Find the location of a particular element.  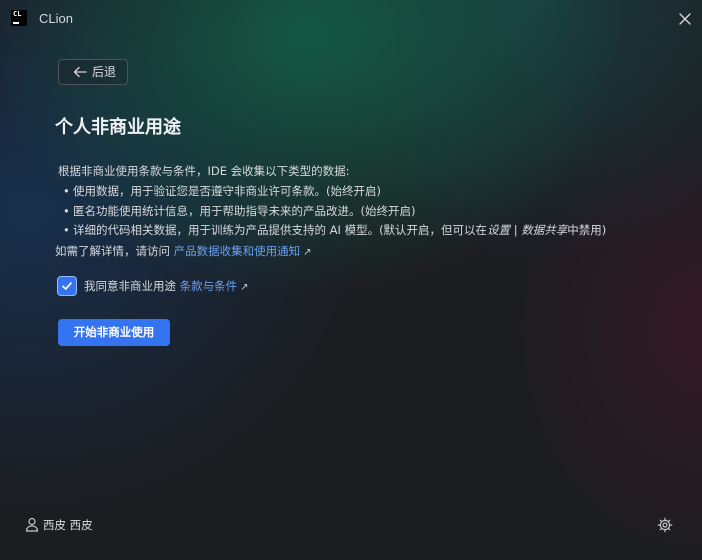

checkmark-icon is located at coordinates (67, 286).